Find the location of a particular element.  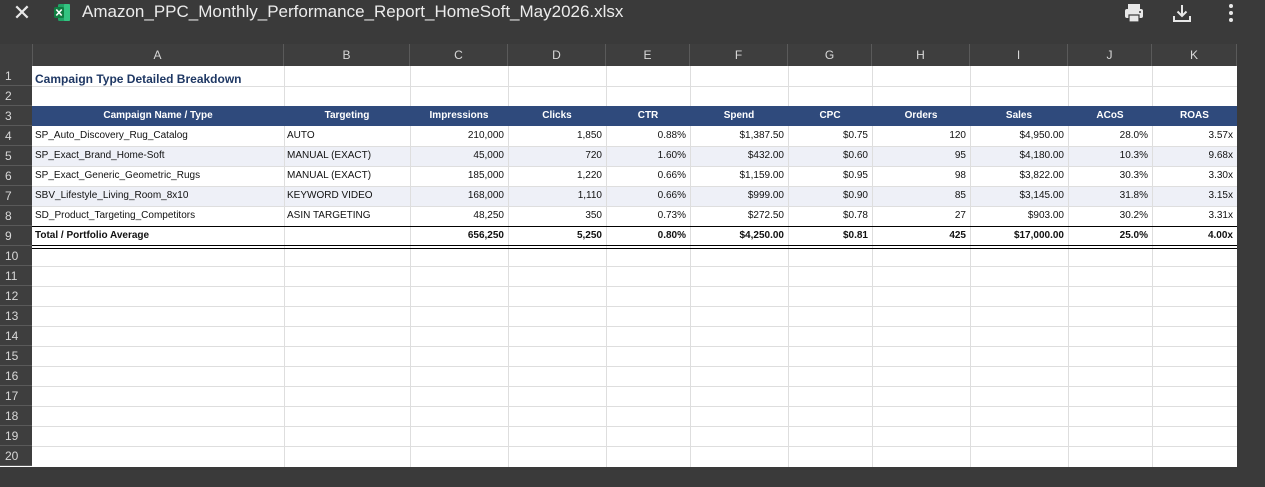

cell-roas: 3.31x is located at coordinates (1194, 216).